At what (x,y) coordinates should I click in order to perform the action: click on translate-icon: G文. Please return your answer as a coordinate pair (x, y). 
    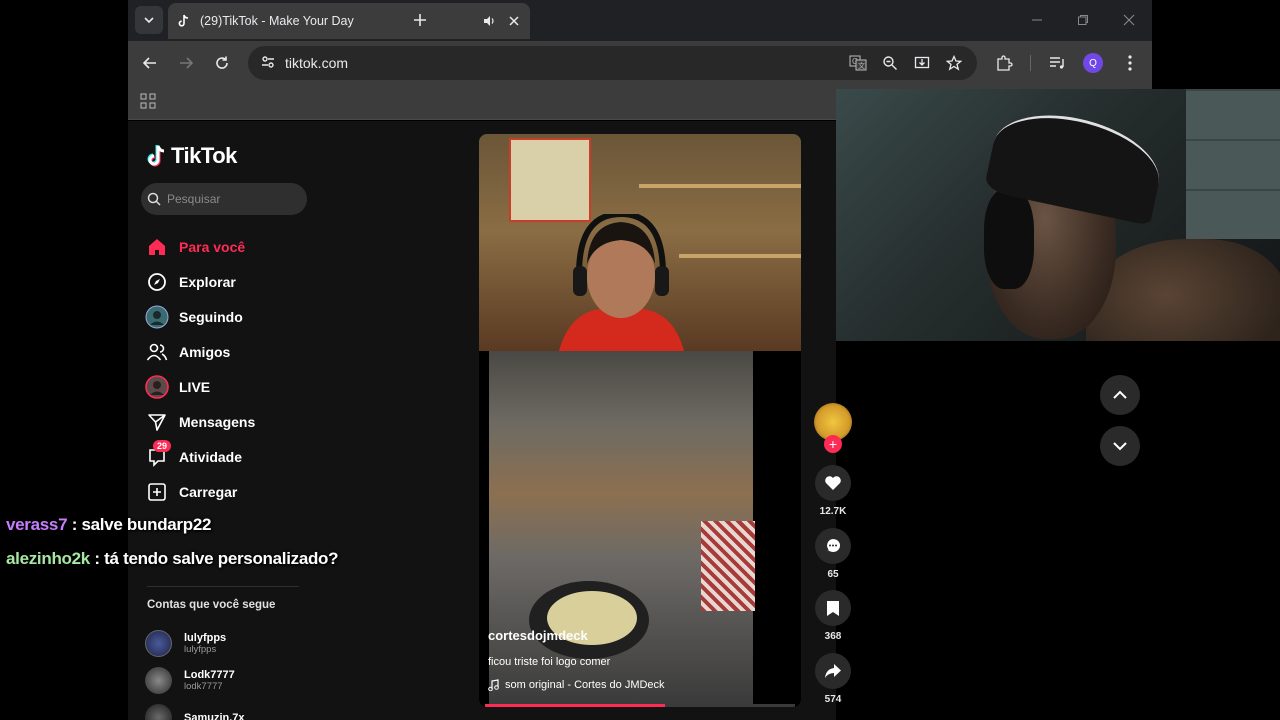
    Looking at the image, I should click on (858, 63).